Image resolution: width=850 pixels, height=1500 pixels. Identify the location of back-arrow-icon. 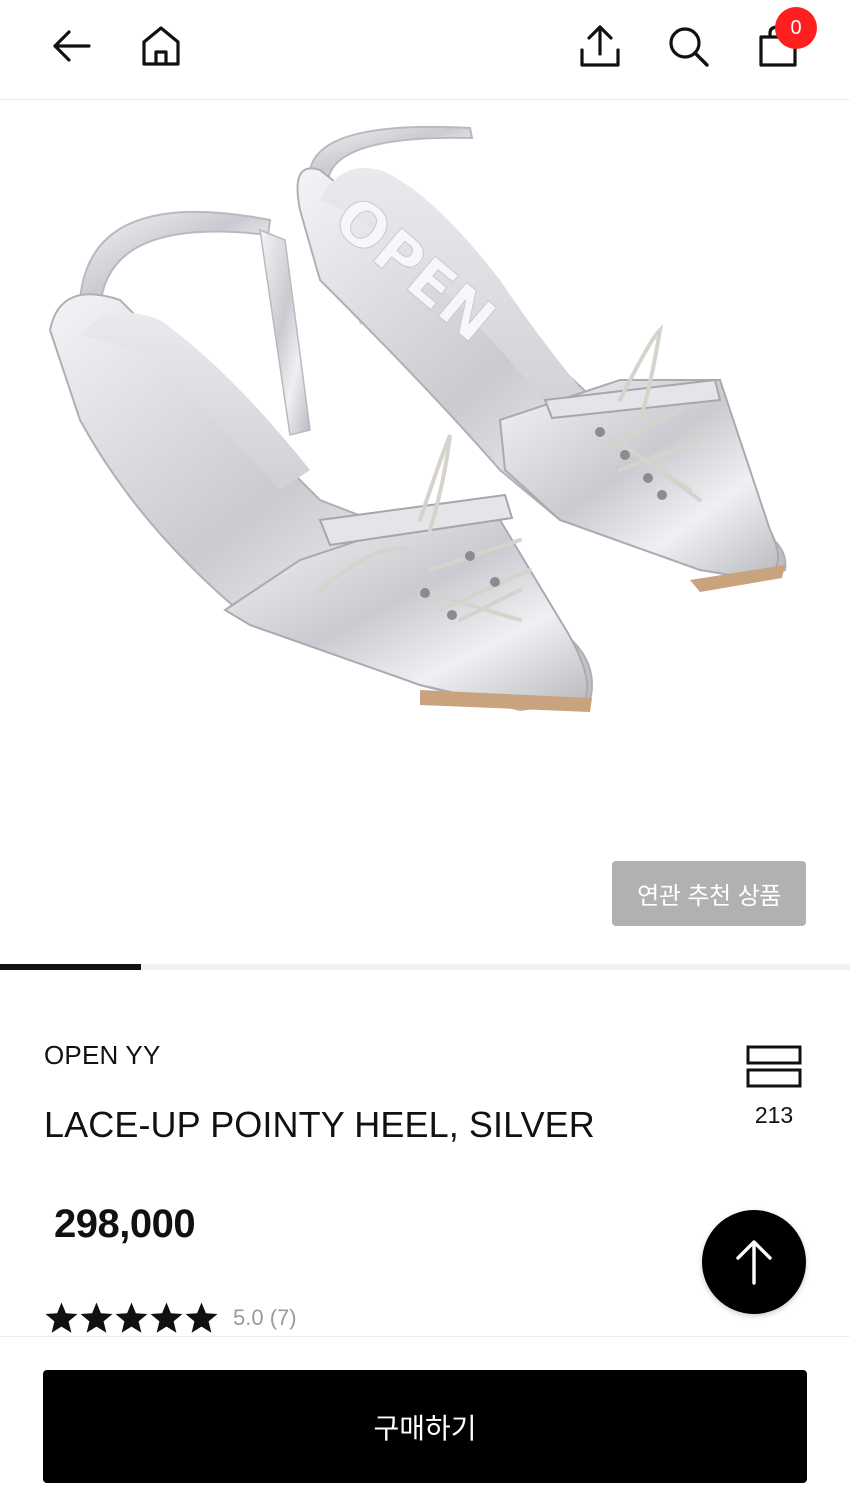
(72, 46).